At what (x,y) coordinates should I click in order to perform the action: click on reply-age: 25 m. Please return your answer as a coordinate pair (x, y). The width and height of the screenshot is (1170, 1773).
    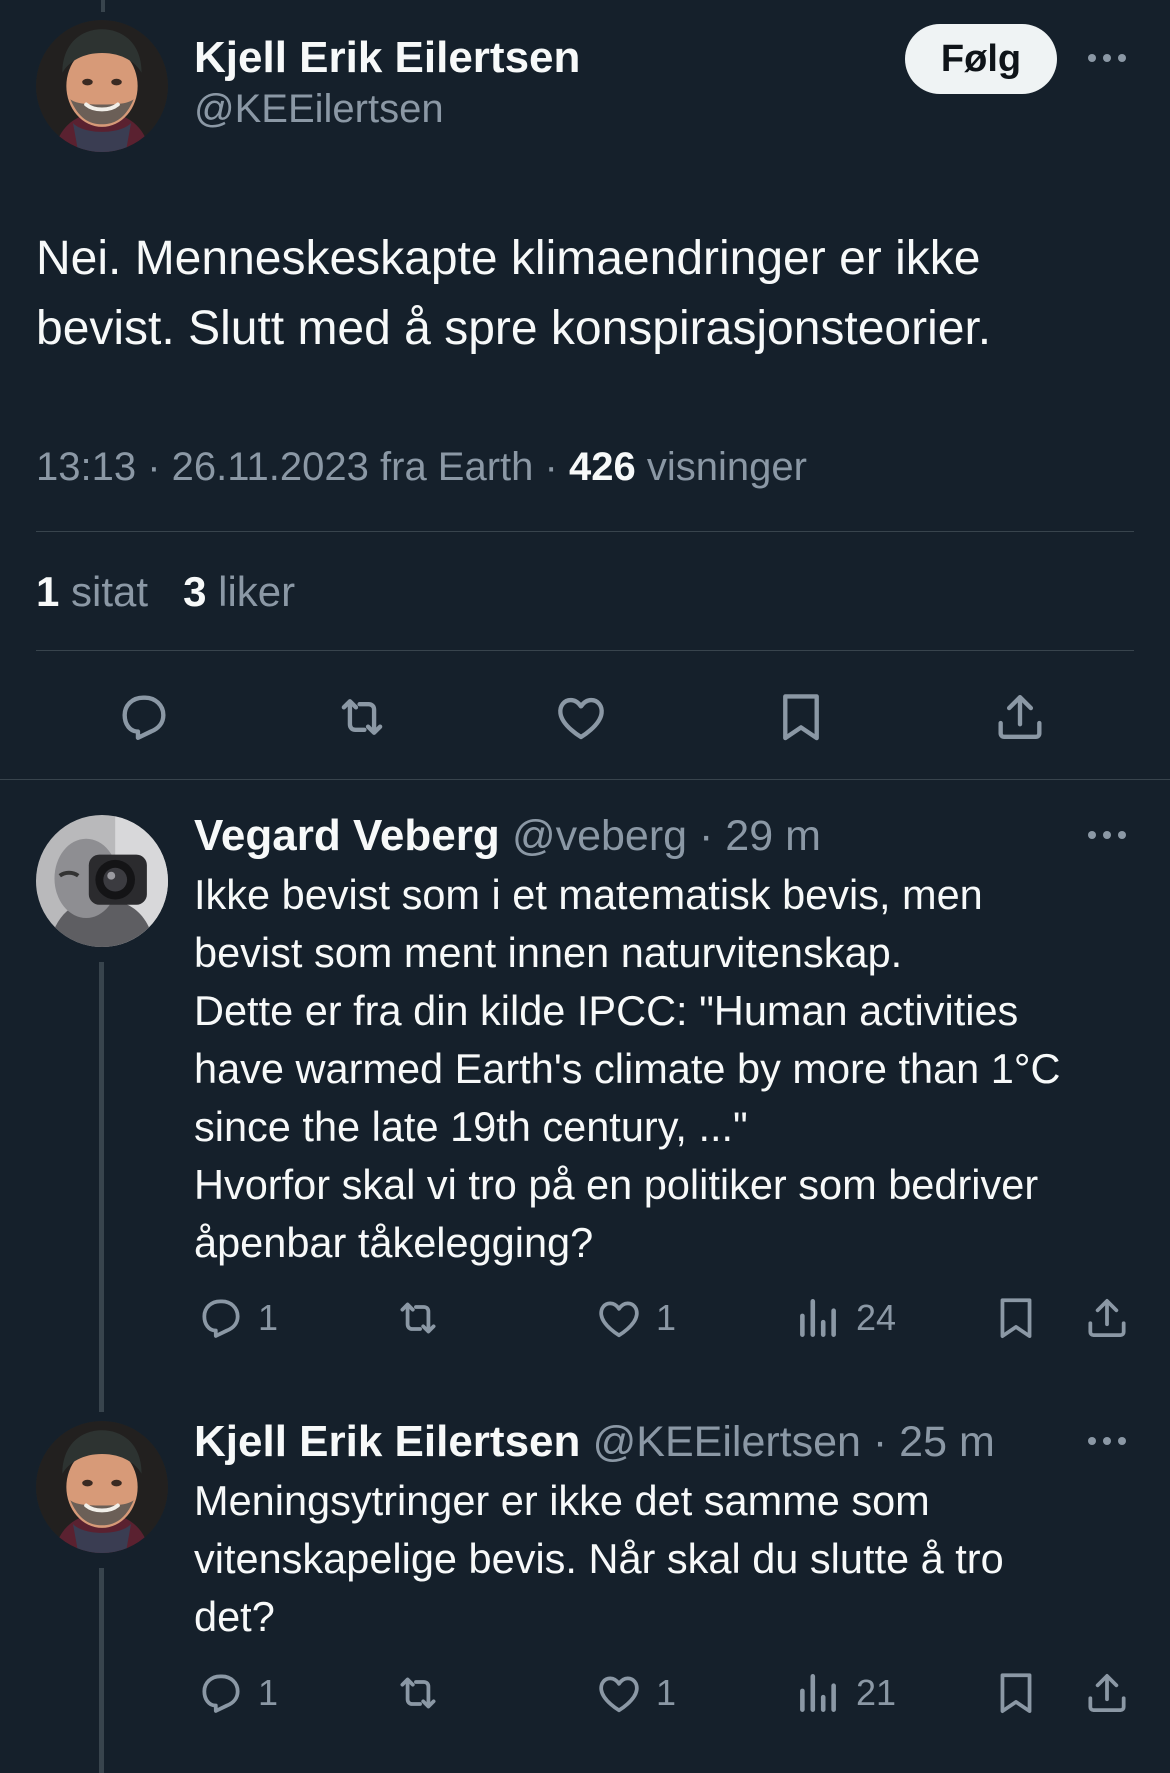
    Looking at the image, I should click on (947, 1442).